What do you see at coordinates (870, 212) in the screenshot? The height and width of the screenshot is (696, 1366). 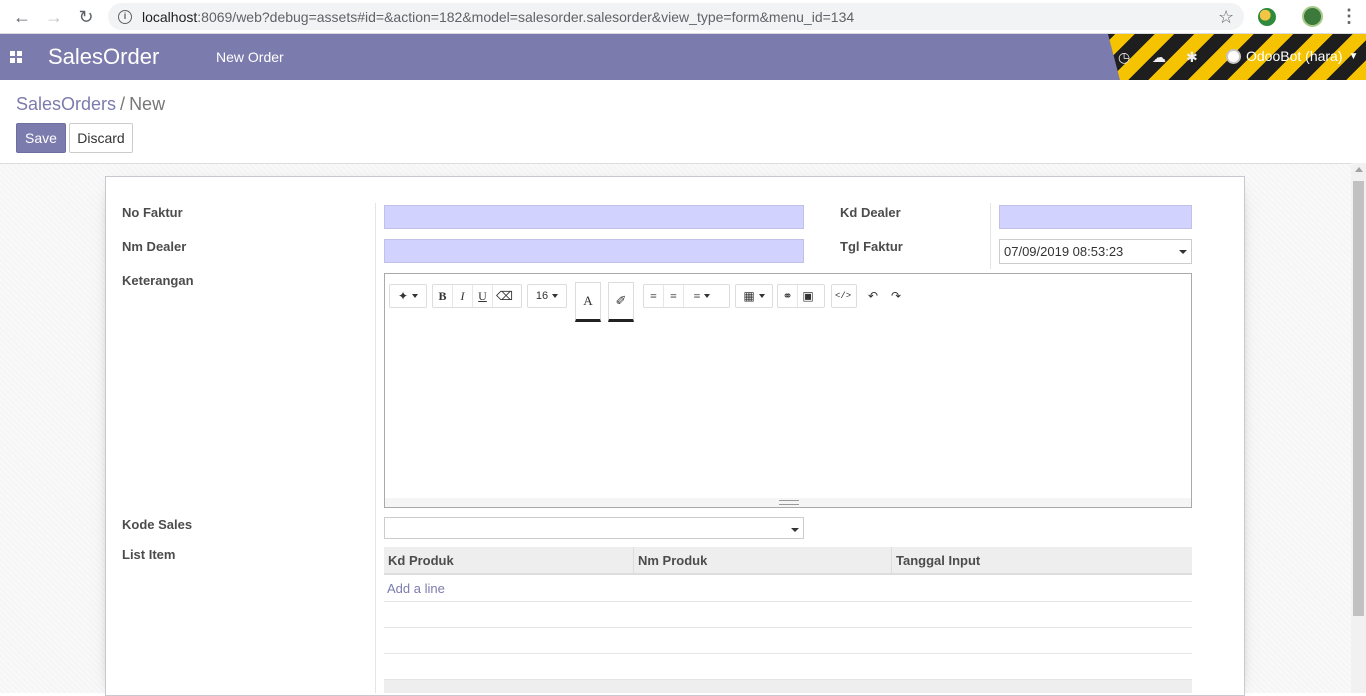 I see `kd-dealer-label: Kd Dealer` at bounding box center [870, 212].